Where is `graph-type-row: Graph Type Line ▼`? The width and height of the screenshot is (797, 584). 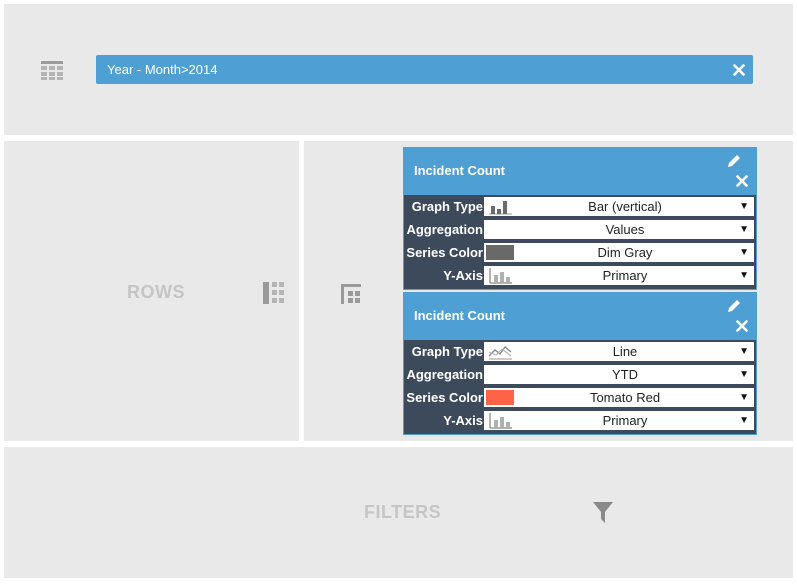
graph-type-row: Graph Type Line ▼ is located at coordinates (580, 351).